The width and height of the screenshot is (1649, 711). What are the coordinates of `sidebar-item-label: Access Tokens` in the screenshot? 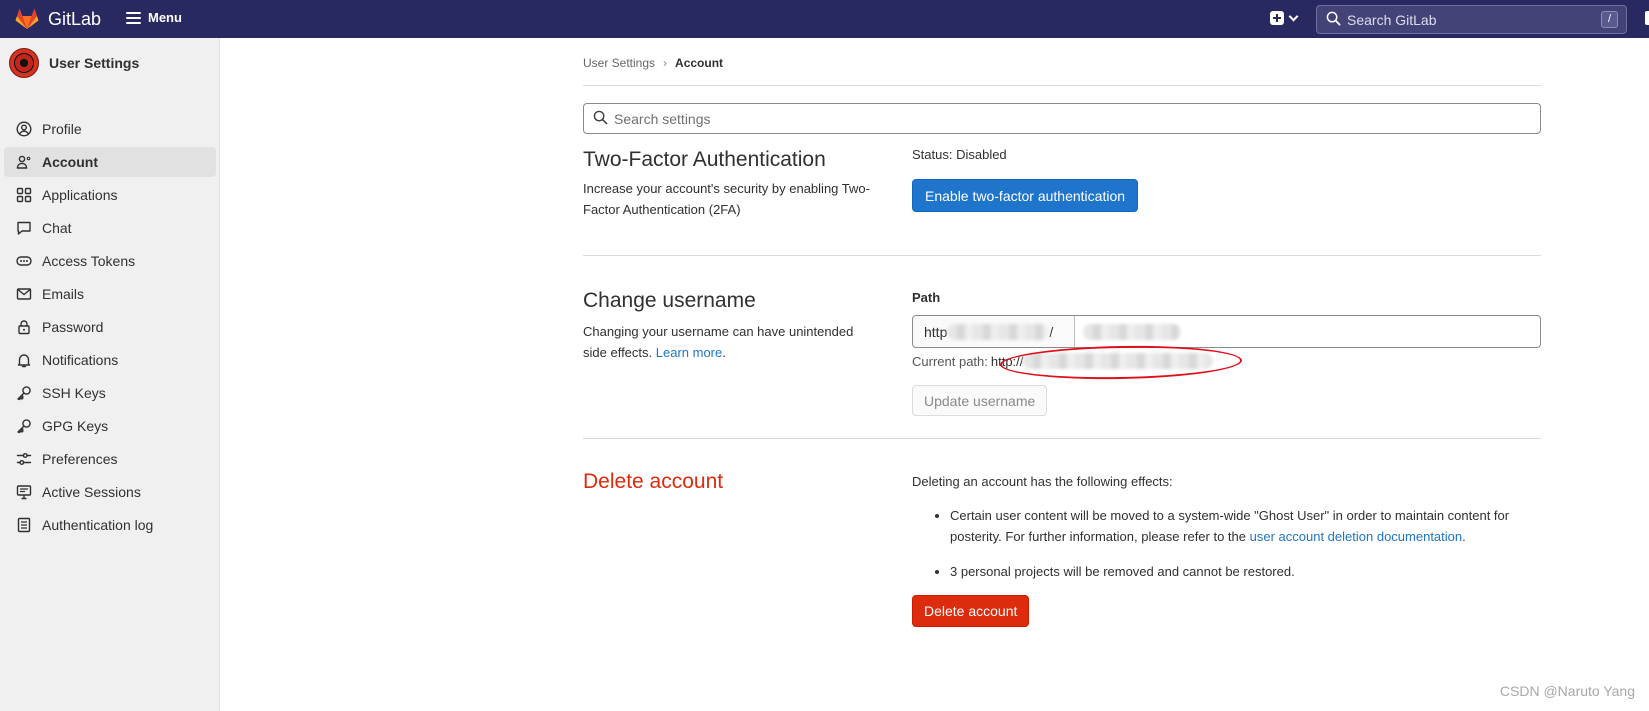 It's located at (89, 261).